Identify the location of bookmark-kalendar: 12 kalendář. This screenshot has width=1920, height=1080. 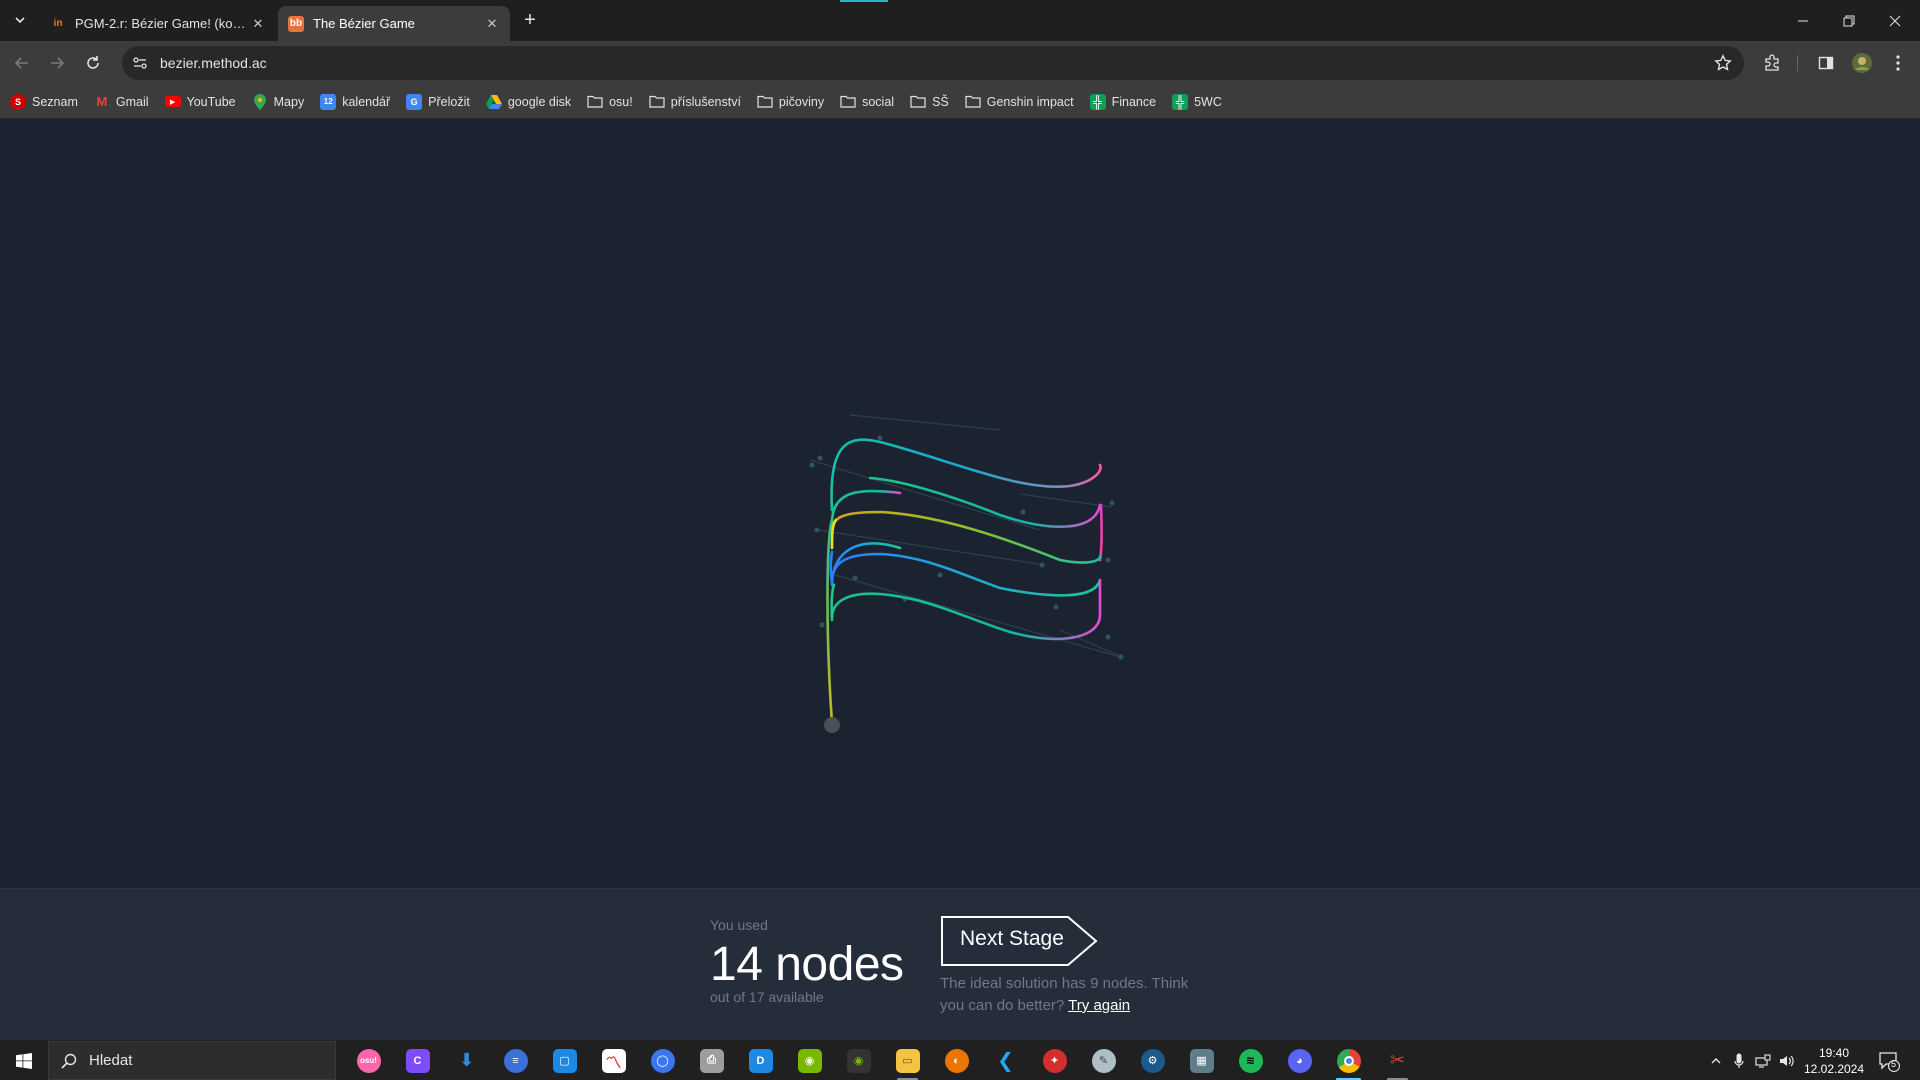
(355, 101).